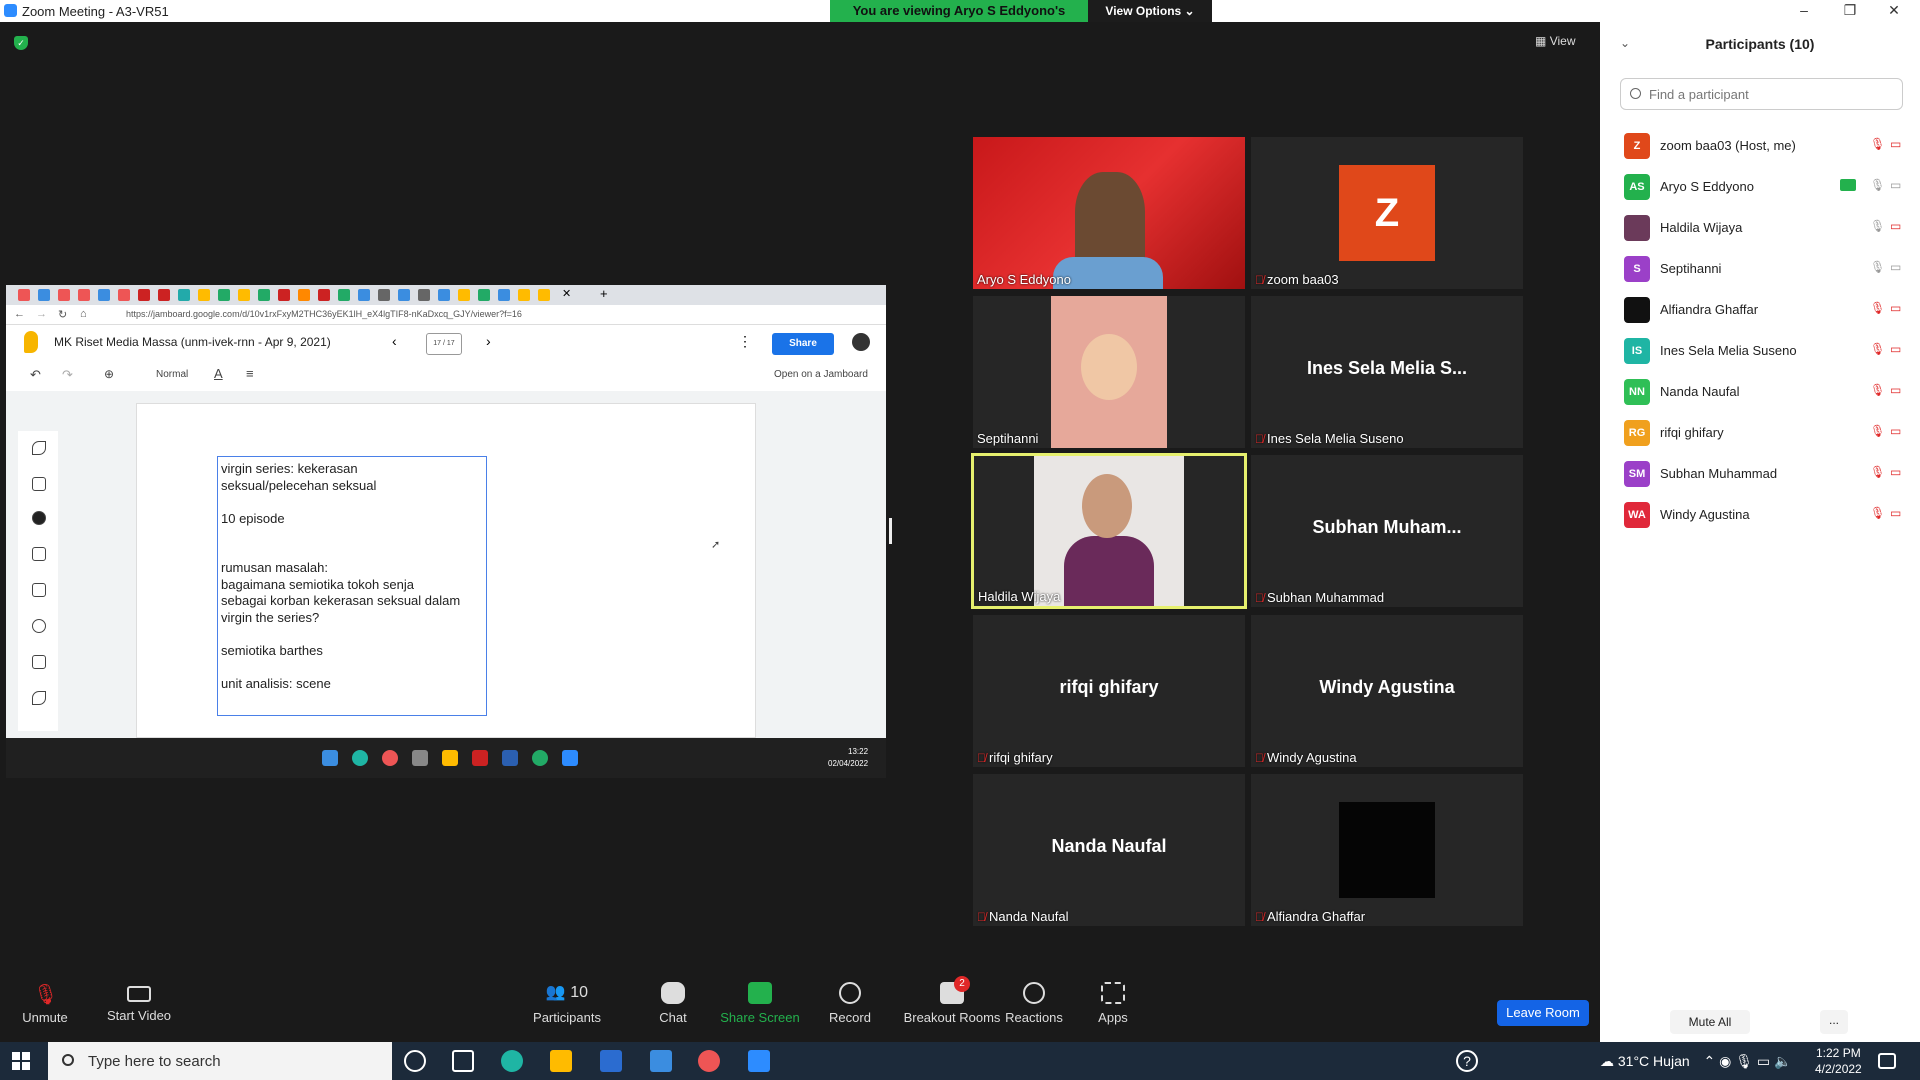 This screenshot has height=1080, width=1920. Describe the element at coordinates (544, 295) in the screenshot. I see `browser-tab-active` at that location.